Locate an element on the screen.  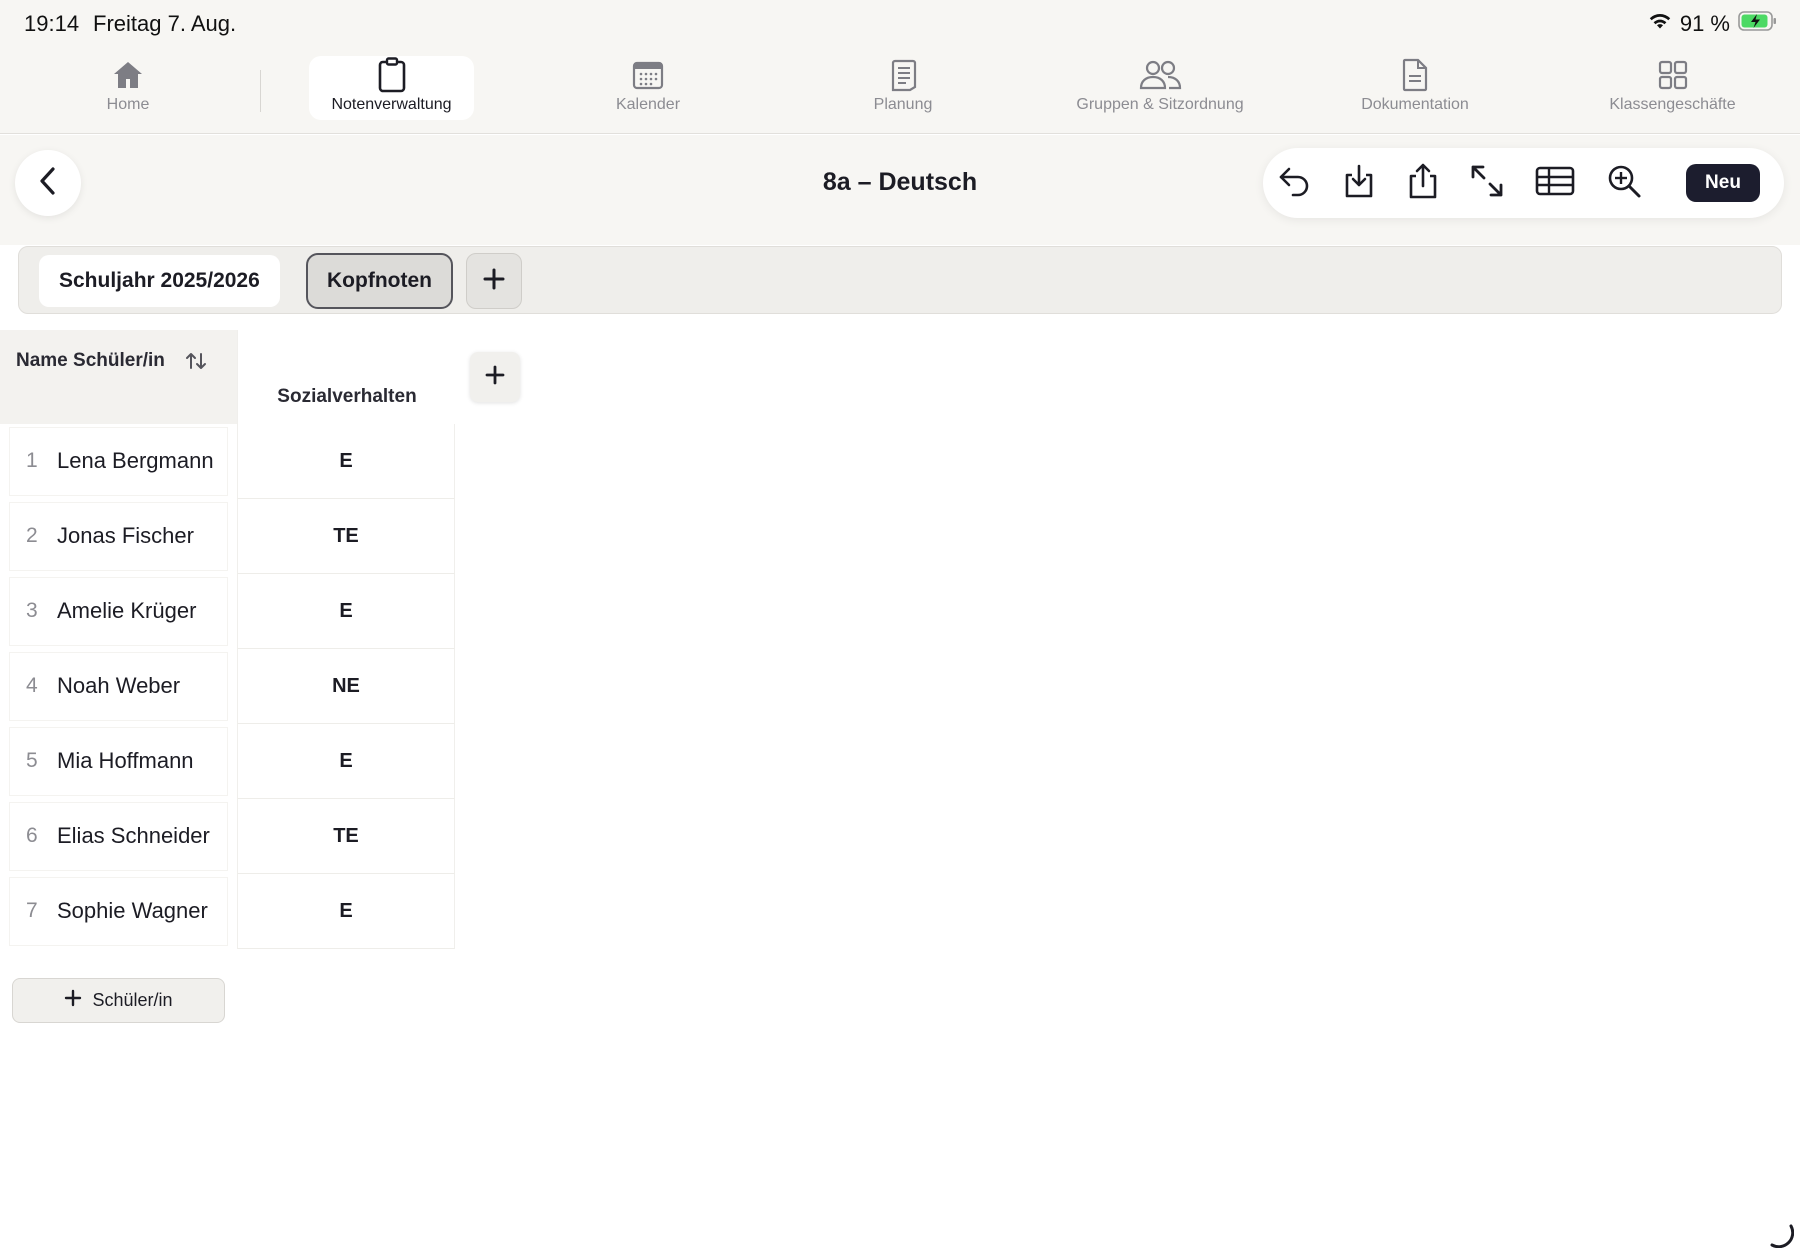
status-time: 19:14 is located at coordinates (52, 23).